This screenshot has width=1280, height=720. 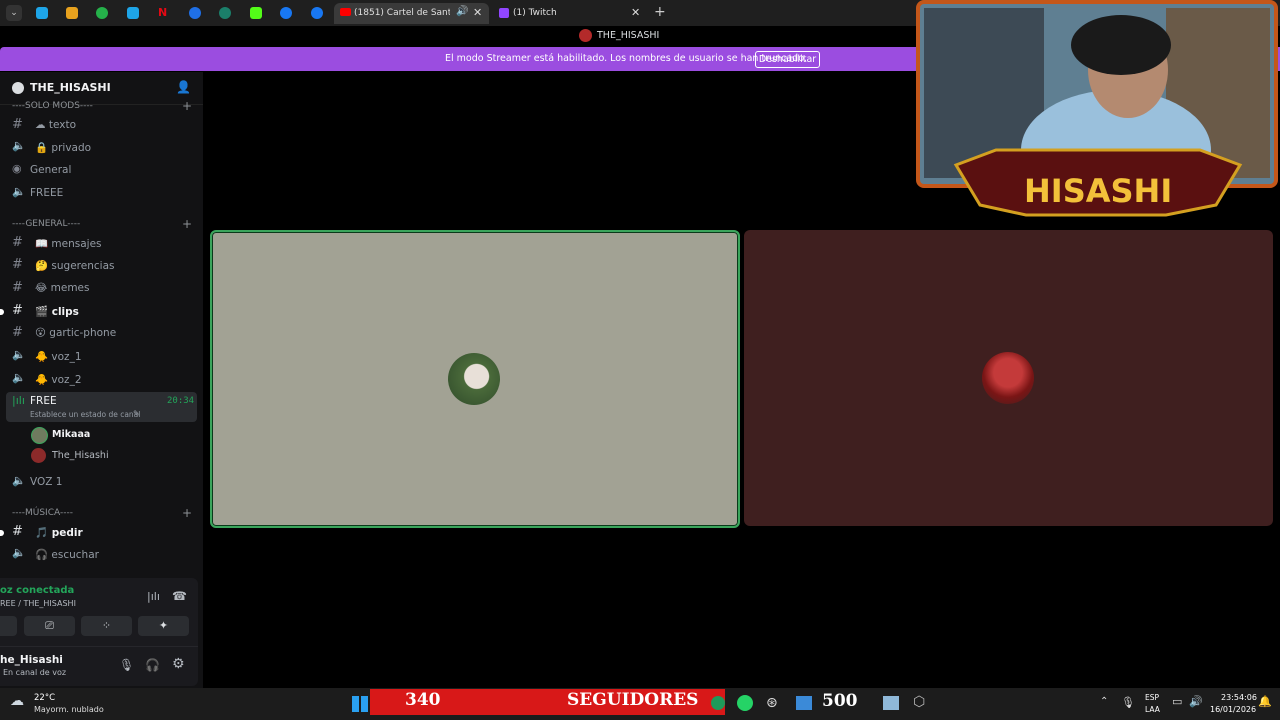 What do you see at coordinates (183, 87) in the screenshot?
I see `add-member-icon: 👤` at bounding box center [183, 87].